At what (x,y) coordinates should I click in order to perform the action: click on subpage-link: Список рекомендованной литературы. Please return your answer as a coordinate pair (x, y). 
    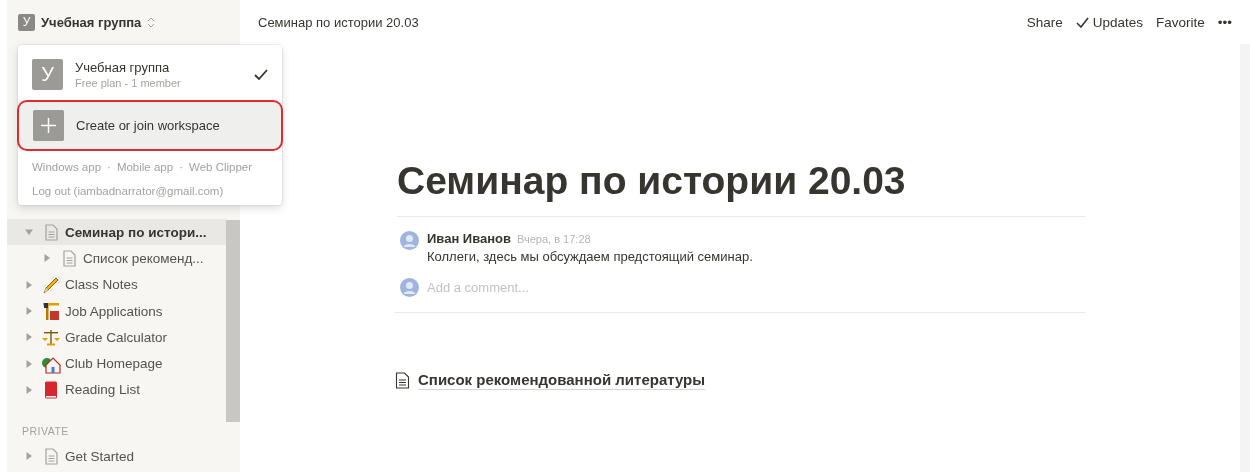
    Looking at the image, I should click on (562, 380).